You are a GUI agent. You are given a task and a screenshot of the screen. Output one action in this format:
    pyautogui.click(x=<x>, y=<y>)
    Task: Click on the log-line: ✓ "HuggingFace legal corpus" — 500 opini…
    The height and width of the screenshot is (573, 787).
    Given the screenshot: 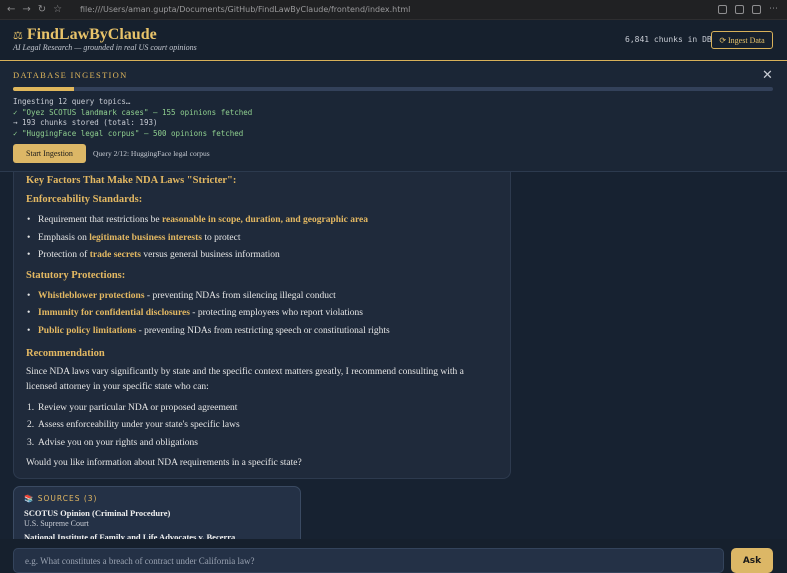 What is the action you would take?
    pyautogui.click(x=128, y=133)
    